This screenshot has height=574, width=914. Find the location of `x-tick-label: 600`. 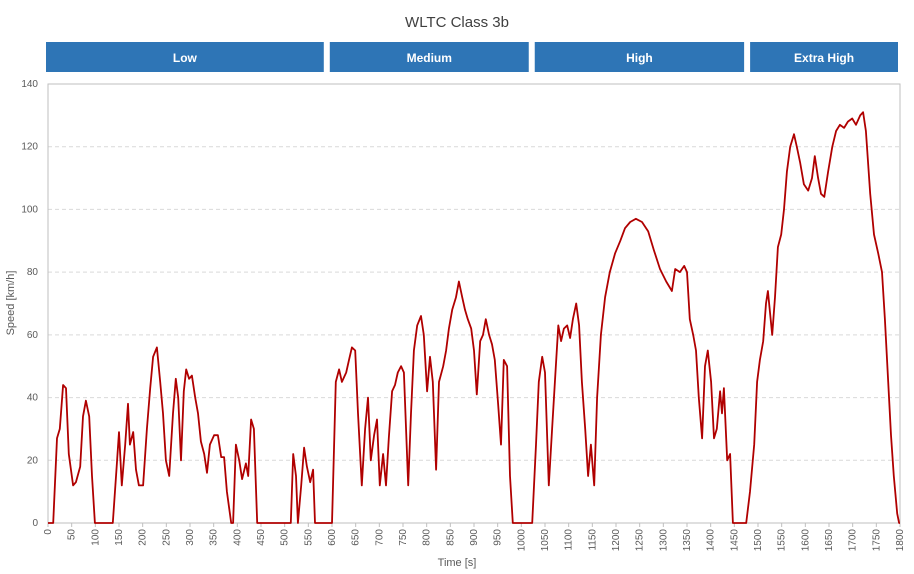

x-tick-label: 600 is located at coordinates (332, 537).